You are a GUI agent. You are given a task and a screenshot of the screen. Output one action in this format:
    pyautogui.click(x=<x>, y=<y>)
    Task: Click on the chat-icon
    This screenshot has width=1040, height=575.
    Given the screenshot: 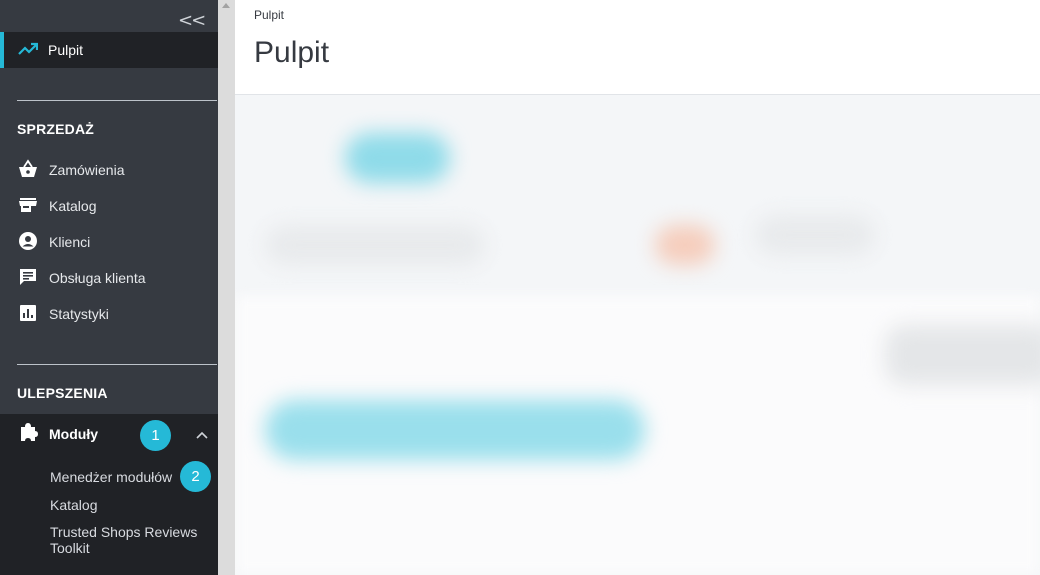 What is the action you would take?
    pyautogui.click(x=28, y=279)
    